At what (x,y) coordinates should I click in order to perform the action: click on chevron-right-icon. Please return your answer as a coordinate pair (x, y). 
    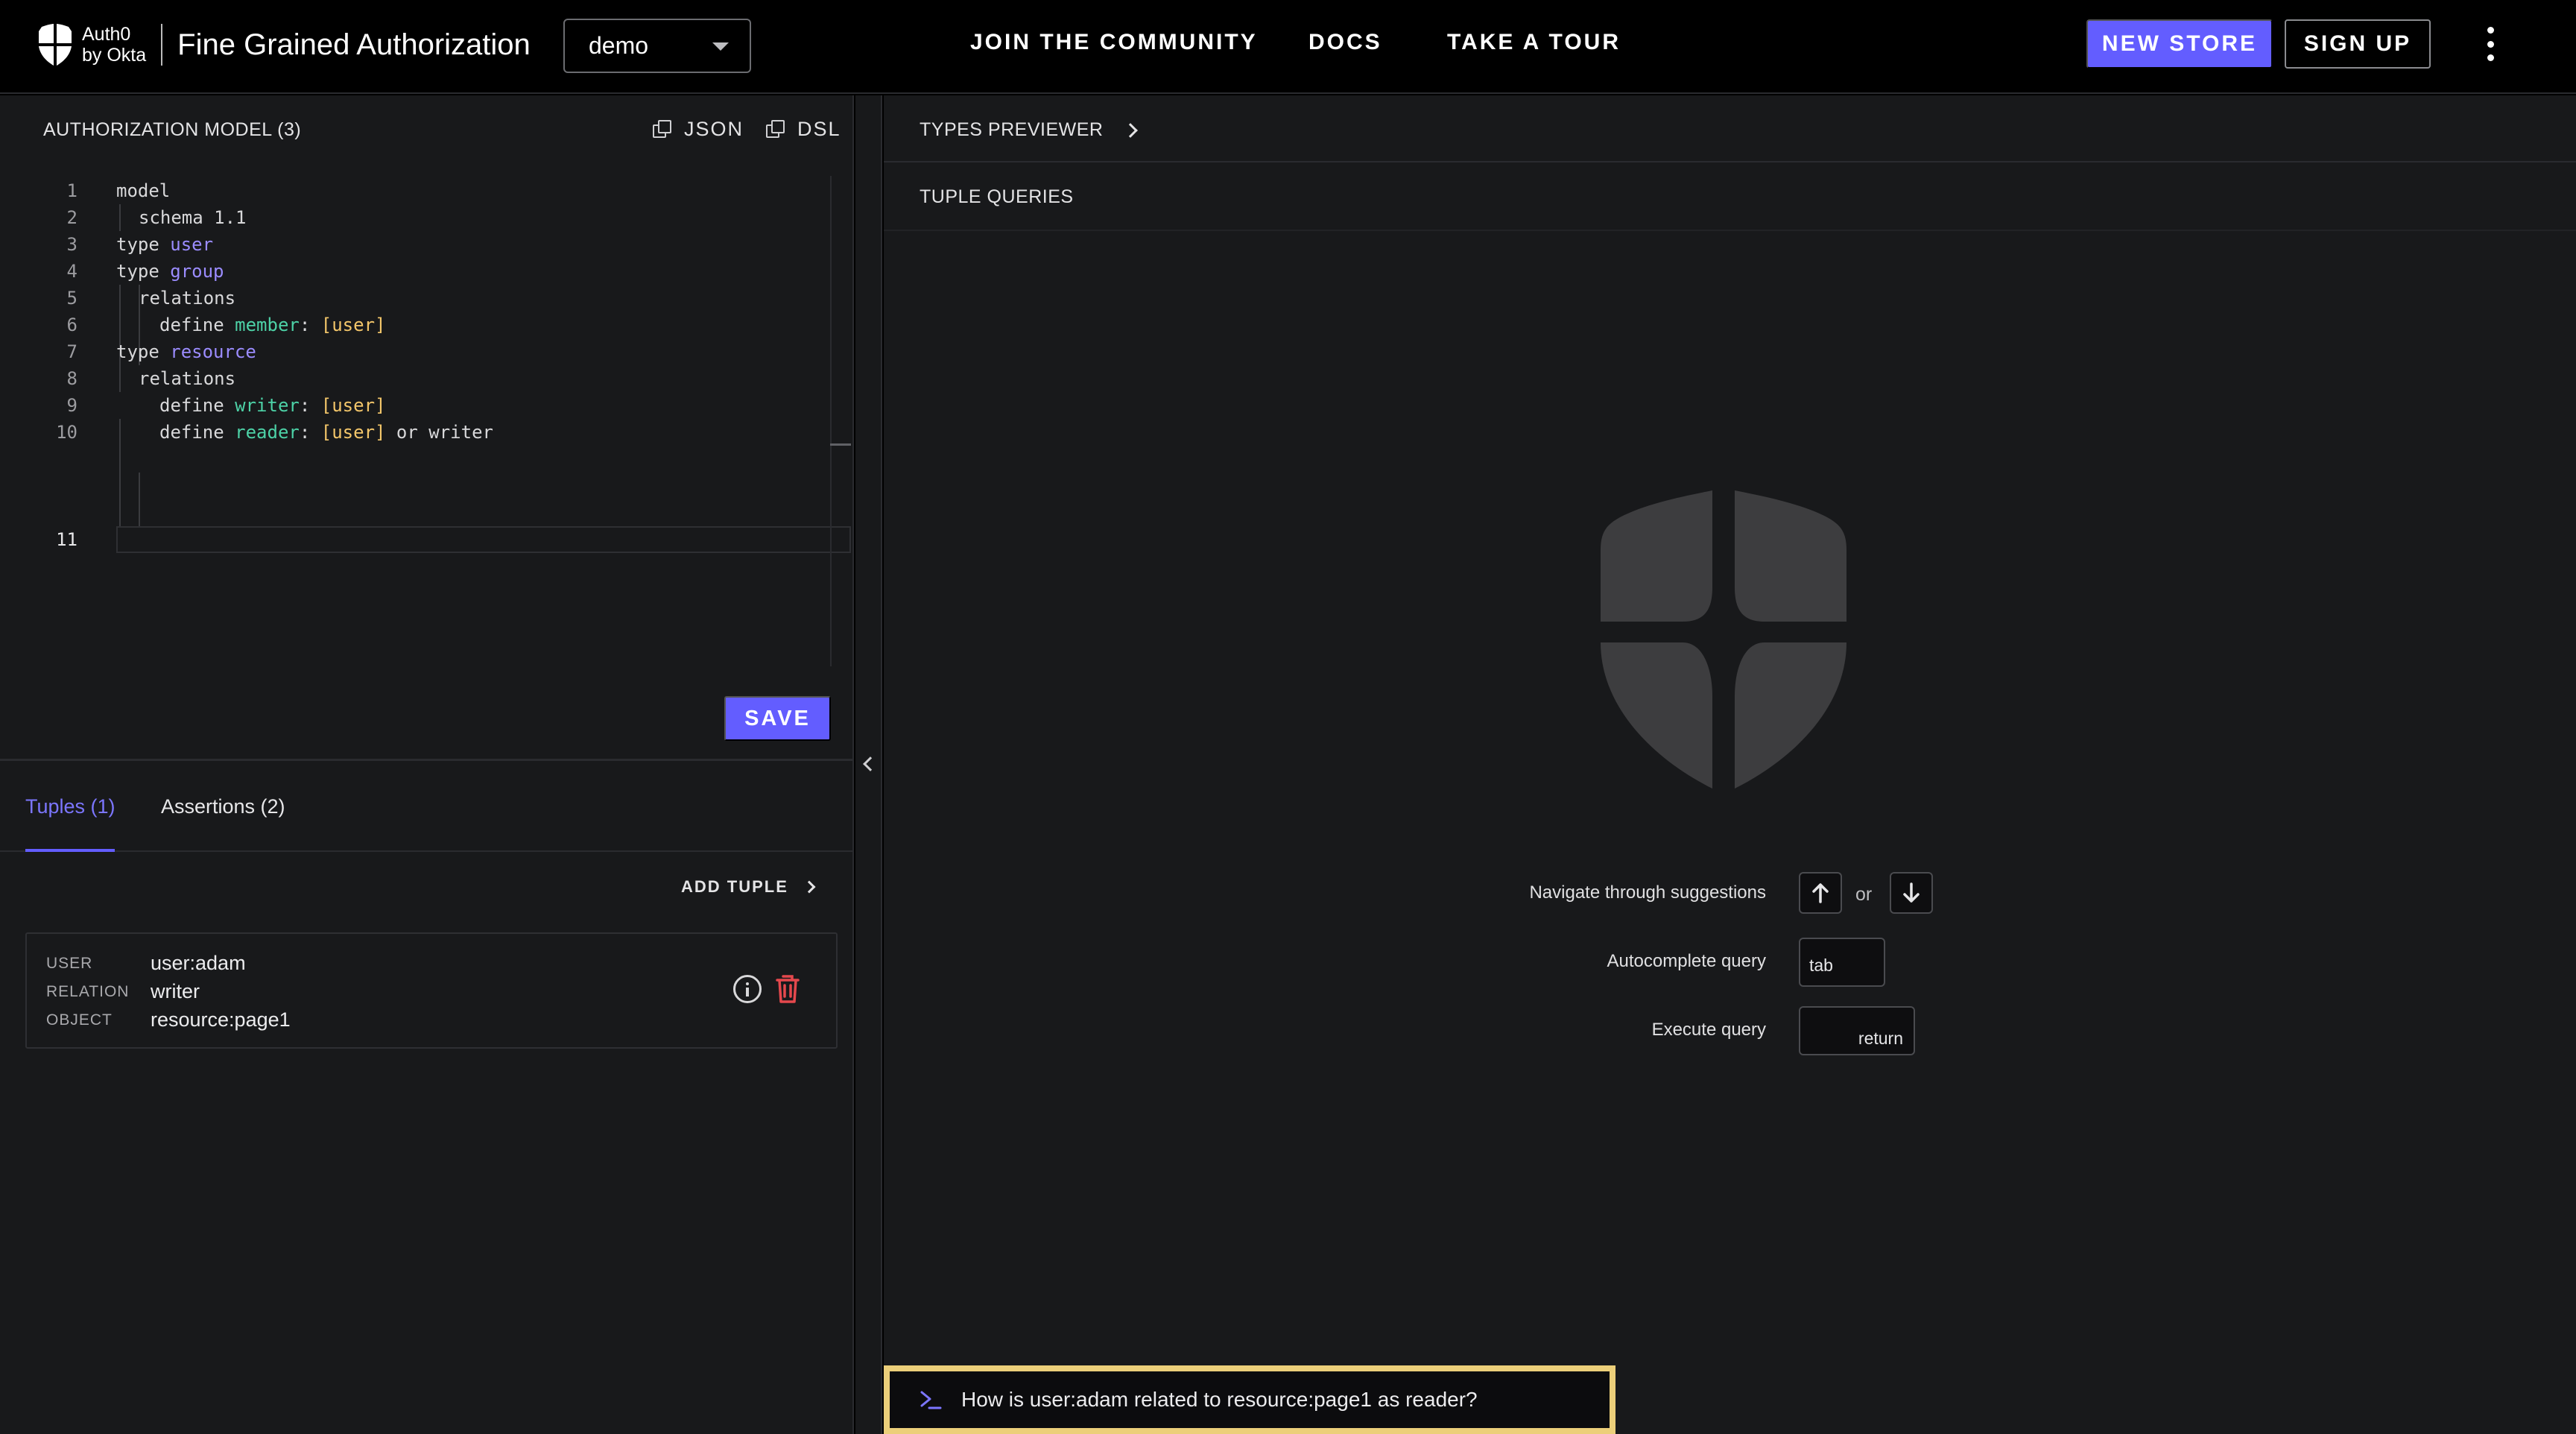
    Looking at the image, I should click on (1131, 130).